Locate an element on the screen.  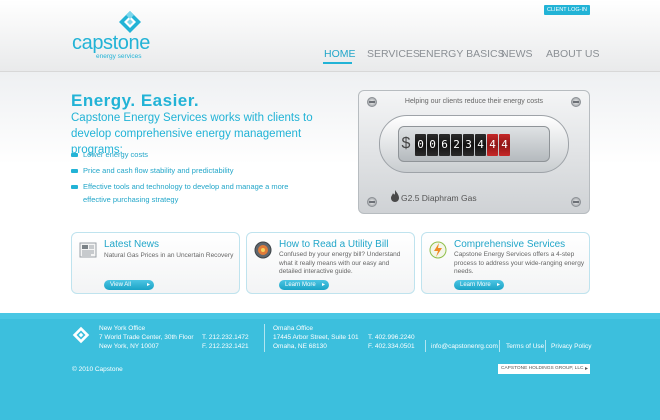
omaha-office-name: Omaha Office is located at coordinates (293, 328).